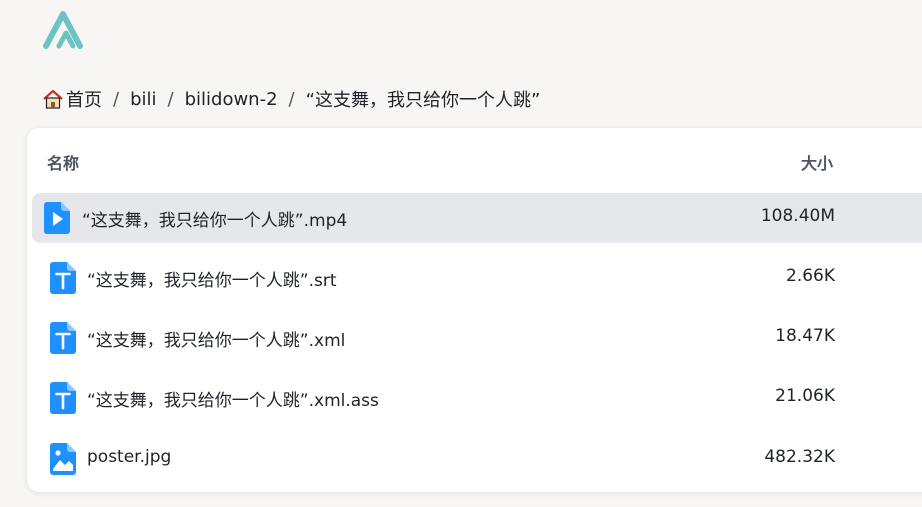 The width and height of the screenshot is (922, 507). What do you see at coordinates (57, 218) in the screenshot?
I see `video-file-icon` at bounding box center [57, 218].